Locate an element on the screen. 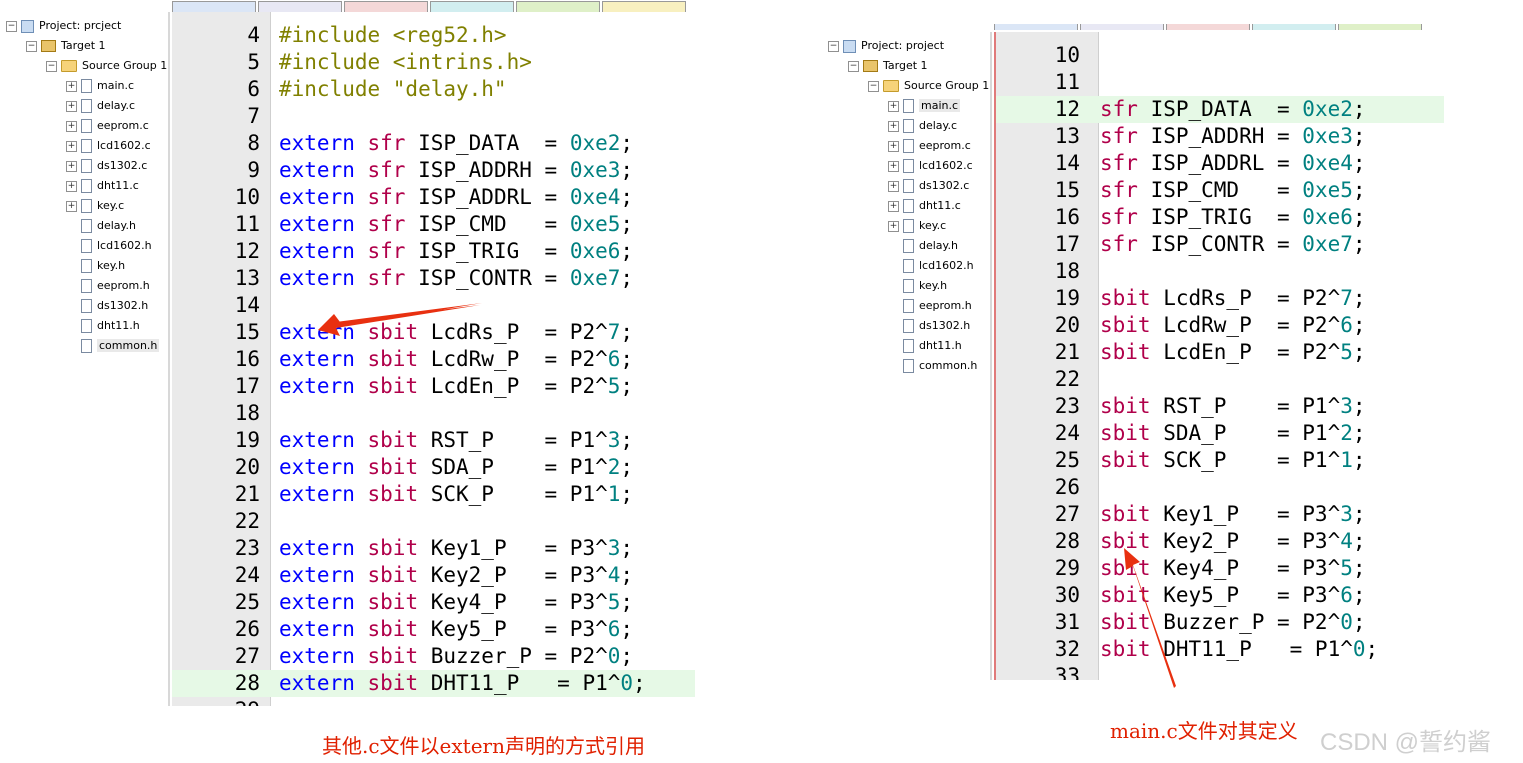 The width and height of the screenshot is (1523, 763). right-arrow-icon is located at coordinates (1150, 618).